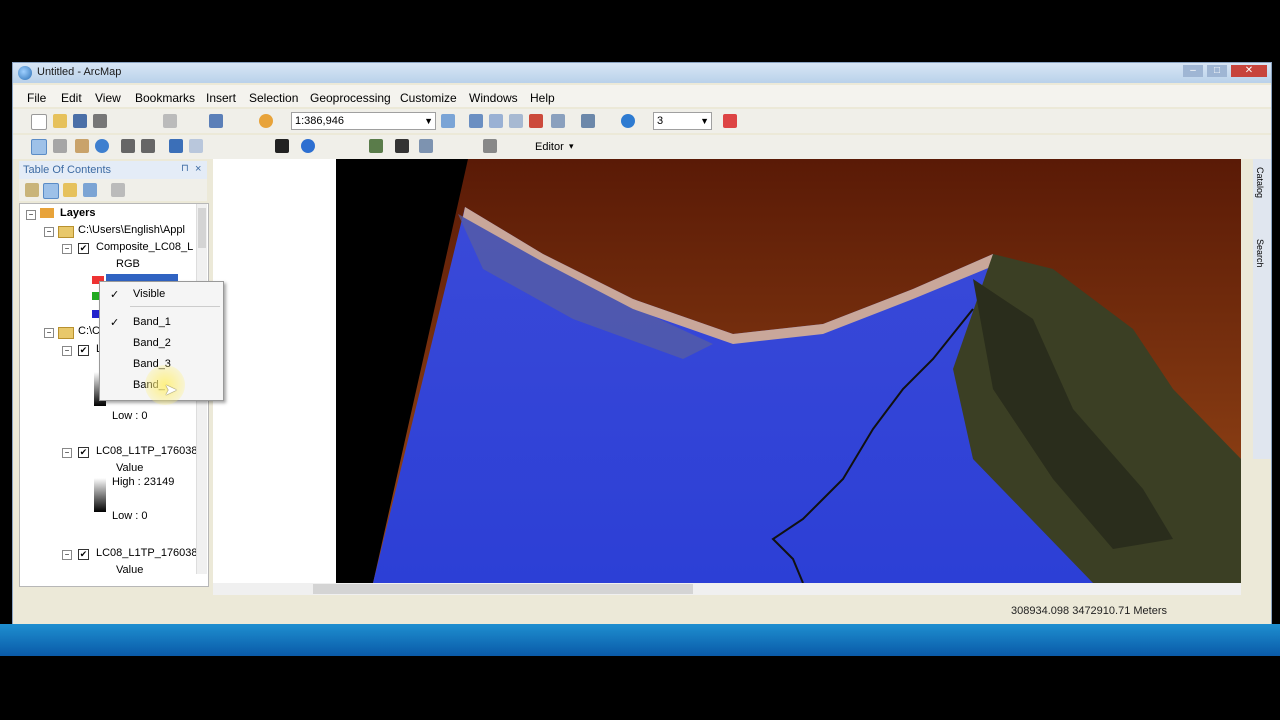  Describe the element at coordinates (144, 247) in the screenshot. I see `composite-layer-name: Composite_LC08_L` at that location.